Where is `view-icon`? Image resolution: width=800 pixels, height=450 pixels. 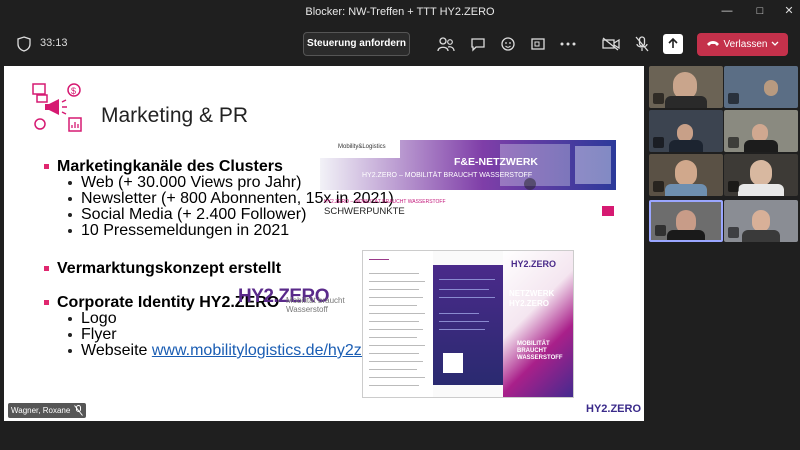
view-icon is located at coordinates (538, 44).